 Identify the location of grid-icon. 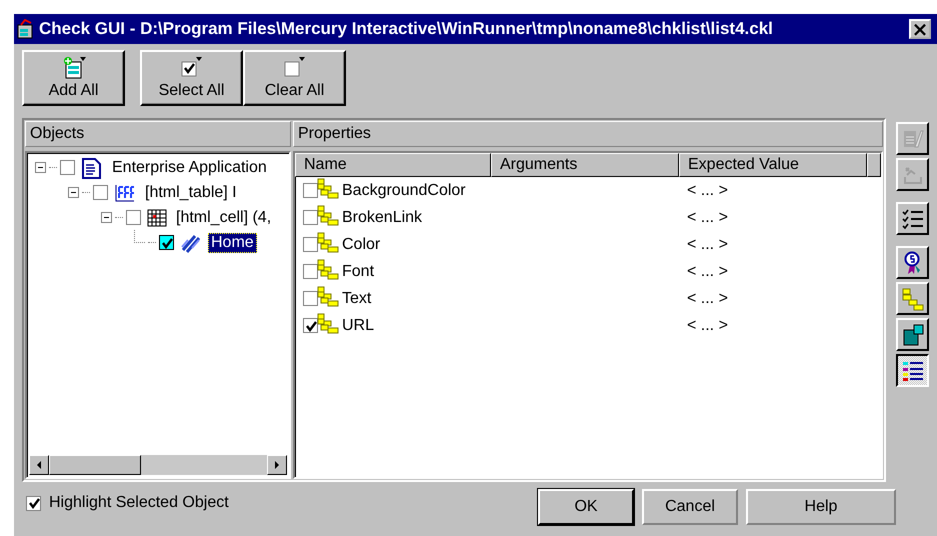
(157, 217).